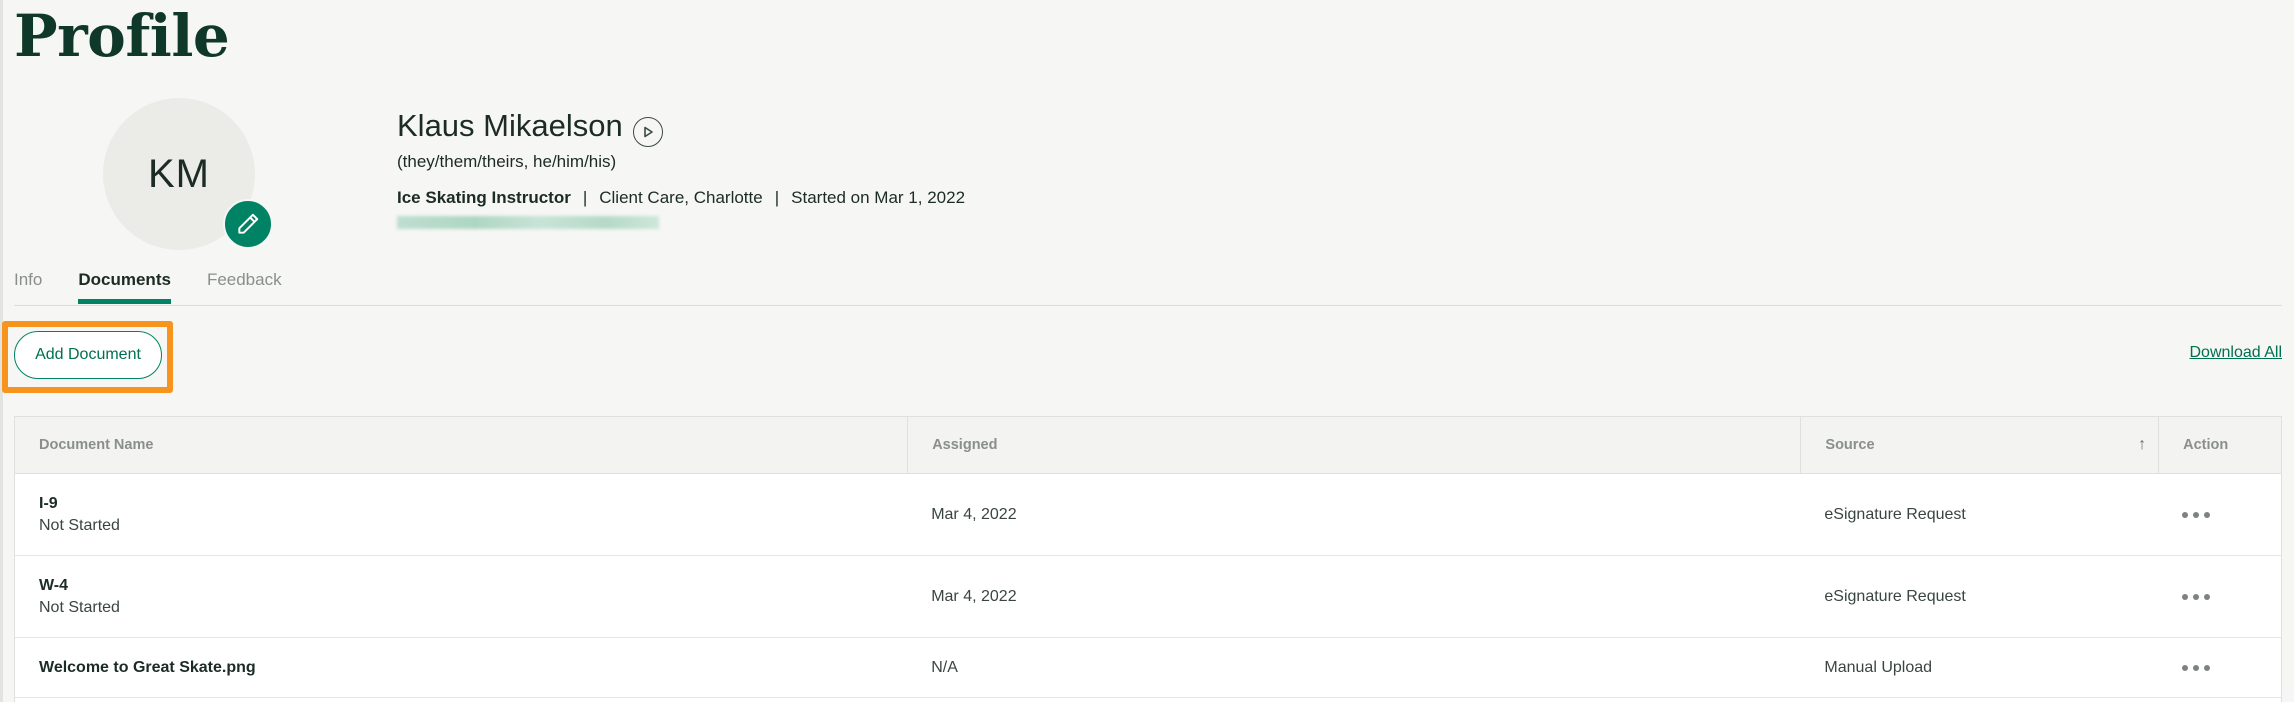 This screenshot has width=2294, height=702. What do you see at coordinates (461, 445) in the screenshot?
I see `column-header-document-name: Document Name` at bounding box center [461, 445].